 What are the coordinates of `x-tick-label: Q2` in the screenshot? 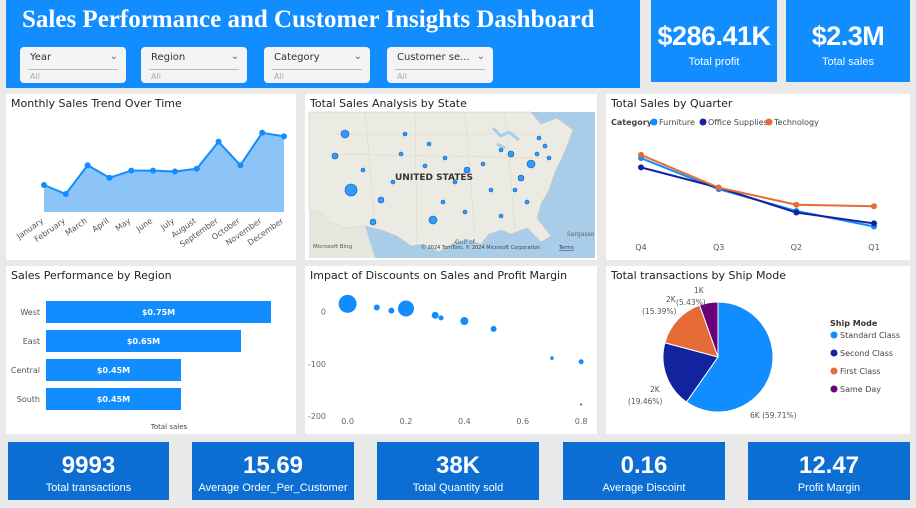 It's located at (796, 247).